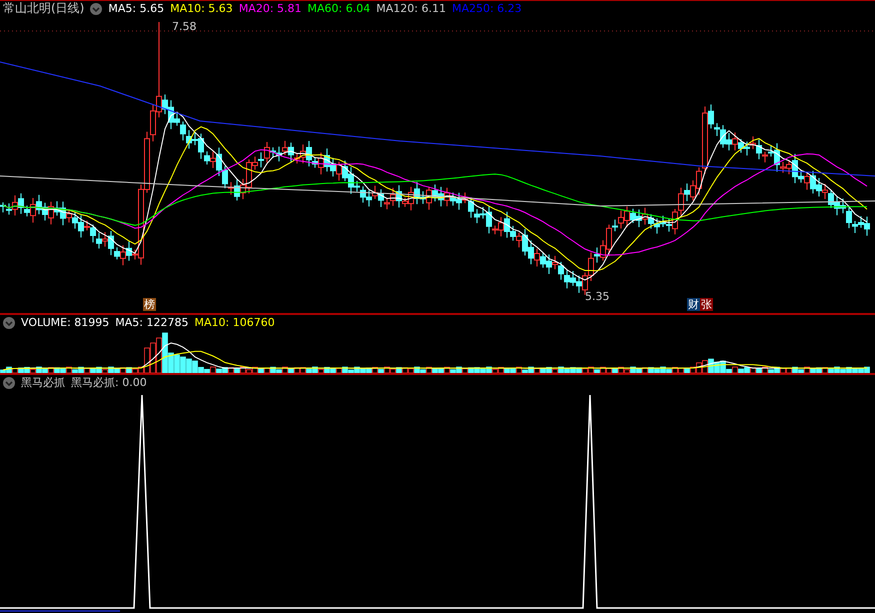 This screenshot has height=613, width=875. What do you see at coordinates (136, 8) in the screenshot?
I see `ma-value: MA5: 5.65` at bounding box center [136, 8].